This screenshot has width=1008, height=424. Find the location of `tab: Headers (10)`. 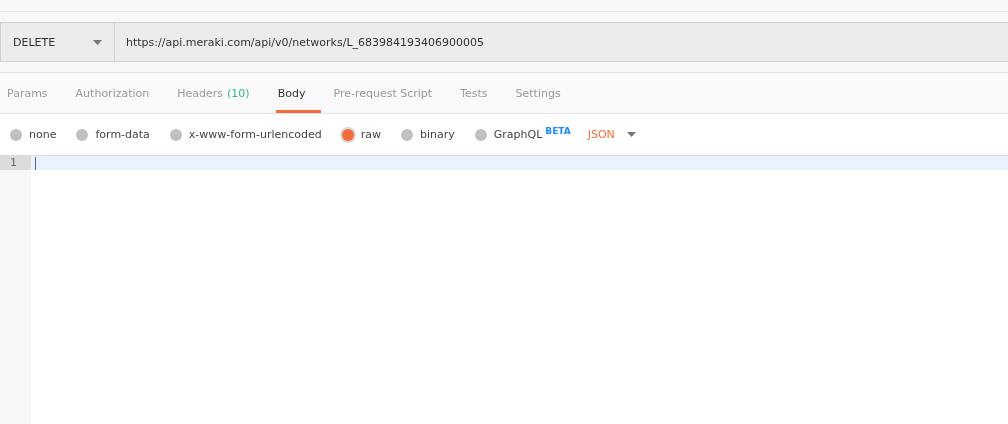

tab: Headers (10) is located at coordinates (220, 93).